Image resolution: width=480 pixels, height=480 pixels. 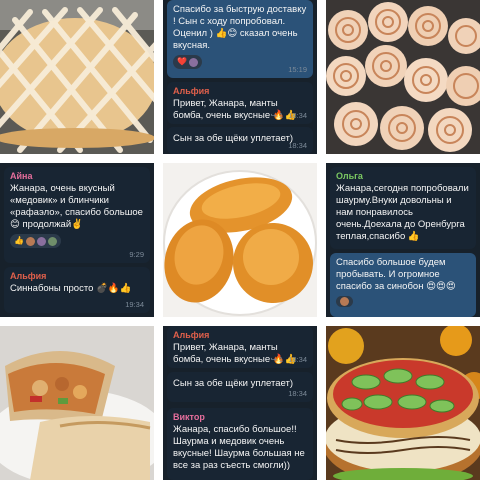 What do you see at coordinates (77, 176) in the screenshot?
I see `sender-name: Айна` at bounding box center [77, 176].